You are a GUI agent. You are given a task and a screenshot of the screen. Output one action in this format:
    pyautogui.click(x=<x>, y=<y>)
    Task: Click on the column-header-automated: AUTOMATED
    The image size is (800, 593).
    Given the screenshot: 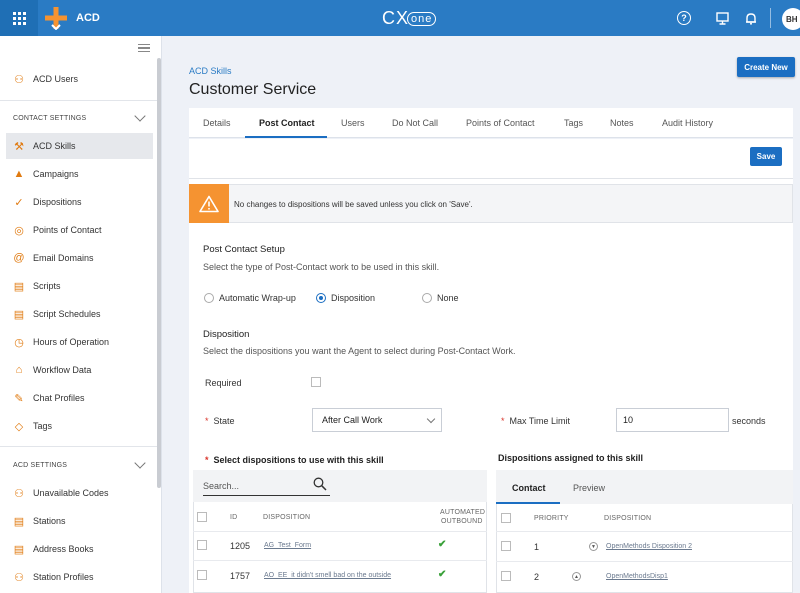 What is the action you would take?
    pyautogui.click(x=463, y=512)
    